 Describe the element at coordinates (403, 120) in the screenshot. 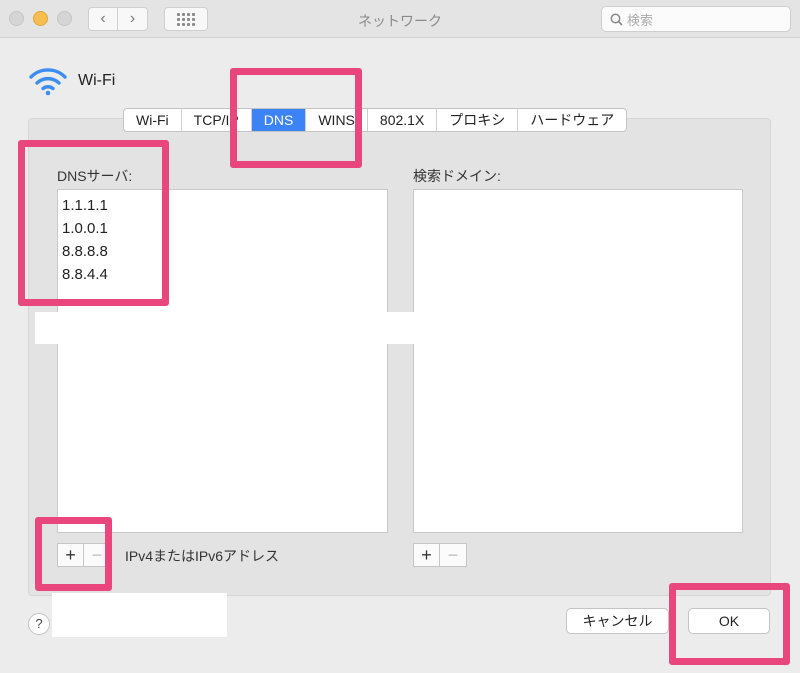

I see `tab-8021x: 802.1X` at that location.